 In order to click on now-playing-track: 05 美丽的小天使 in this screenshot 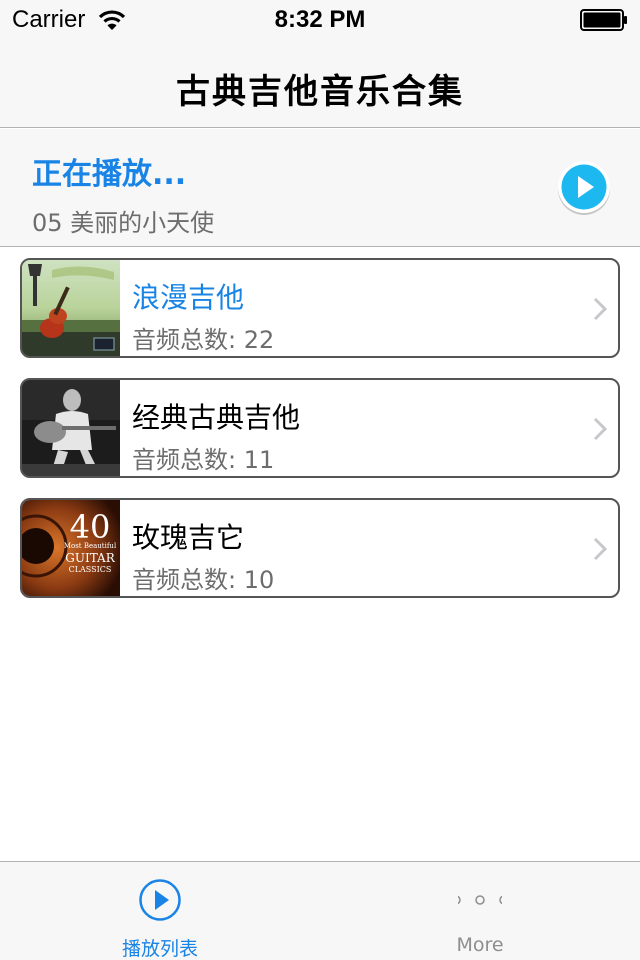, I will do `click(123, 223)`.